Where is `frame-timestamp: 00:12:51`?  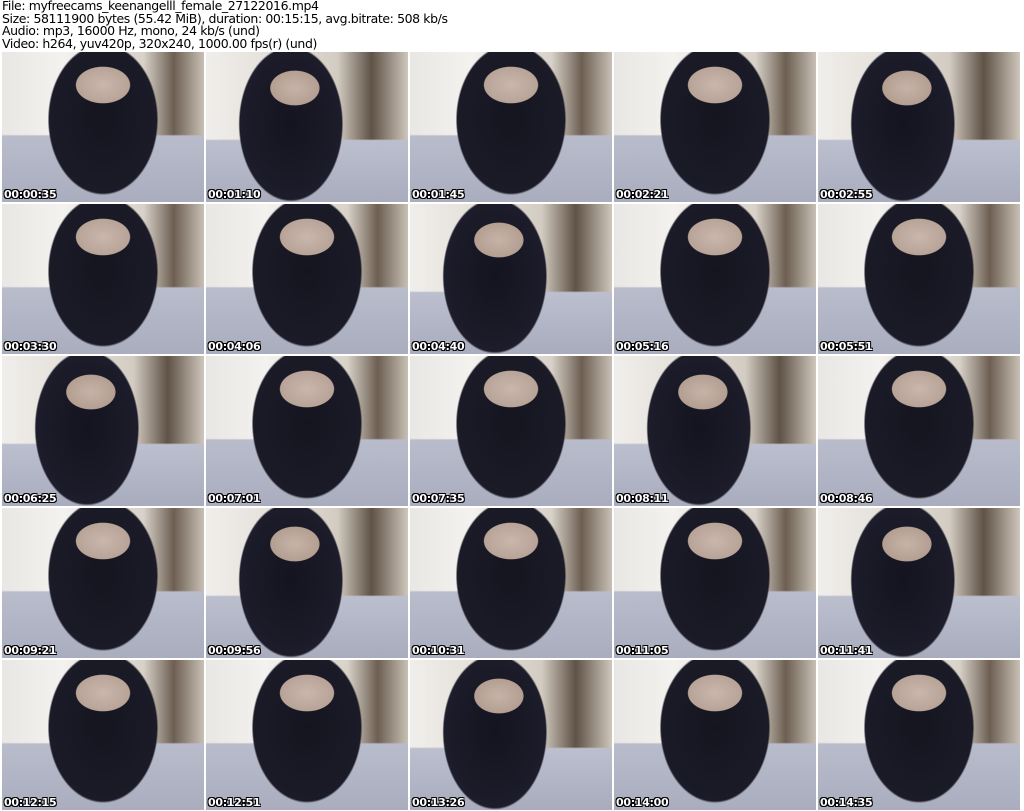 frame-timestamp: 00:12:51 is located at coordinates (234, 802).